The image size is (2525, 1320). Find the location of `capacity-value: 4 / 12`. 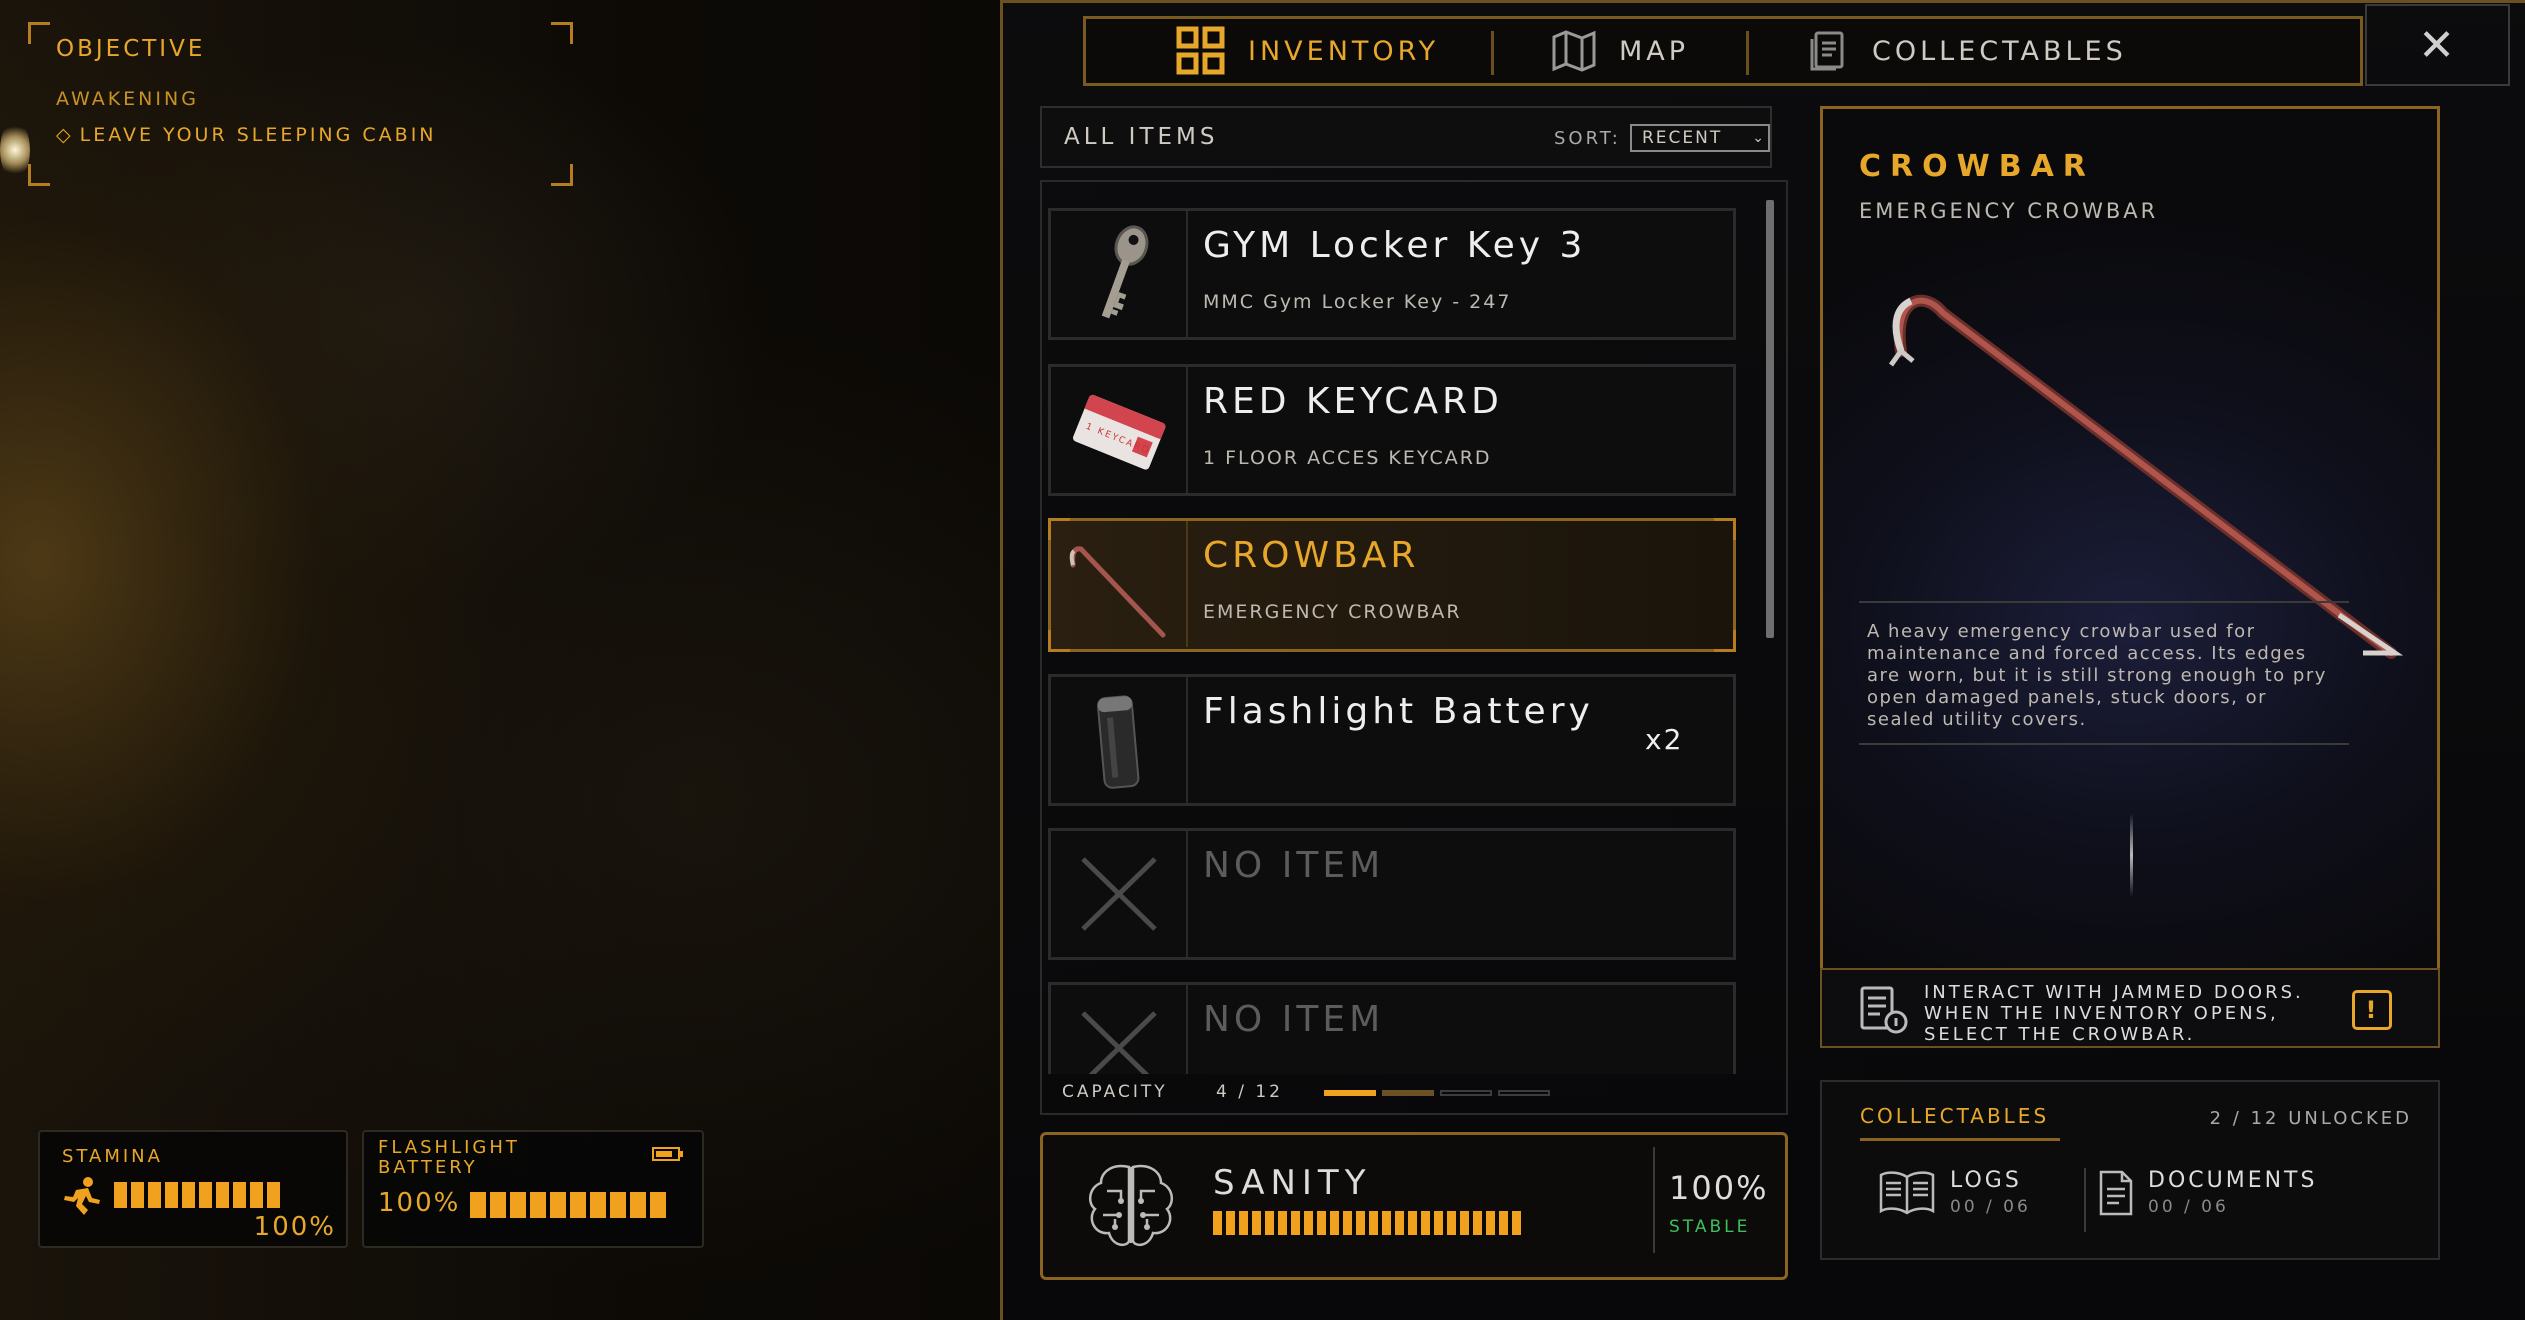

capacity-value: 4 / 12 is located at coordinates (1249, 1092).